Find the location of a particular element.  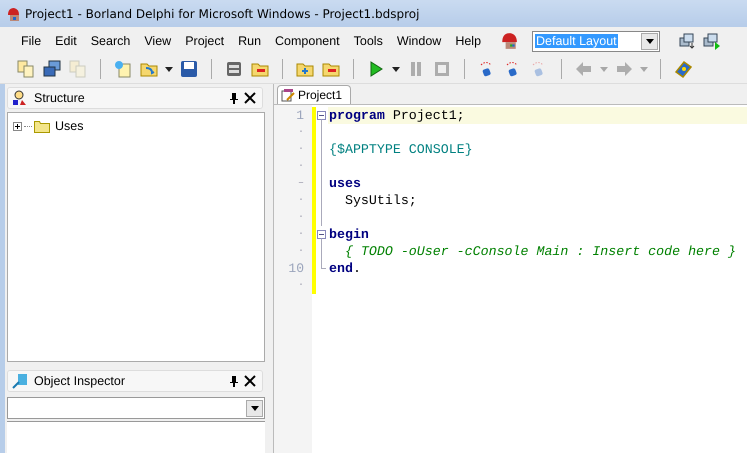

menu-item: Component is located at coordinates (307, 41).